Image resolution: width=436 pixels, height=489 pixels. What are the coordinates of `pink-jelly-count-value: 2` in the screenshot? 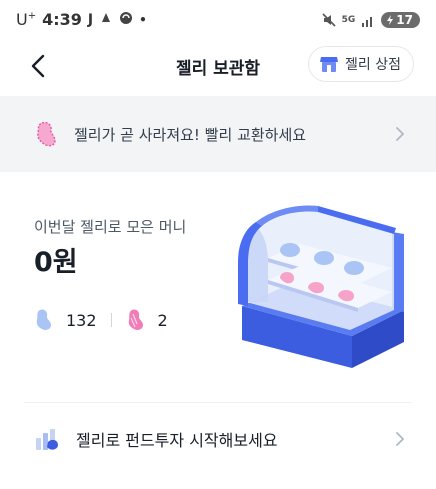 It's located at (162, 320).